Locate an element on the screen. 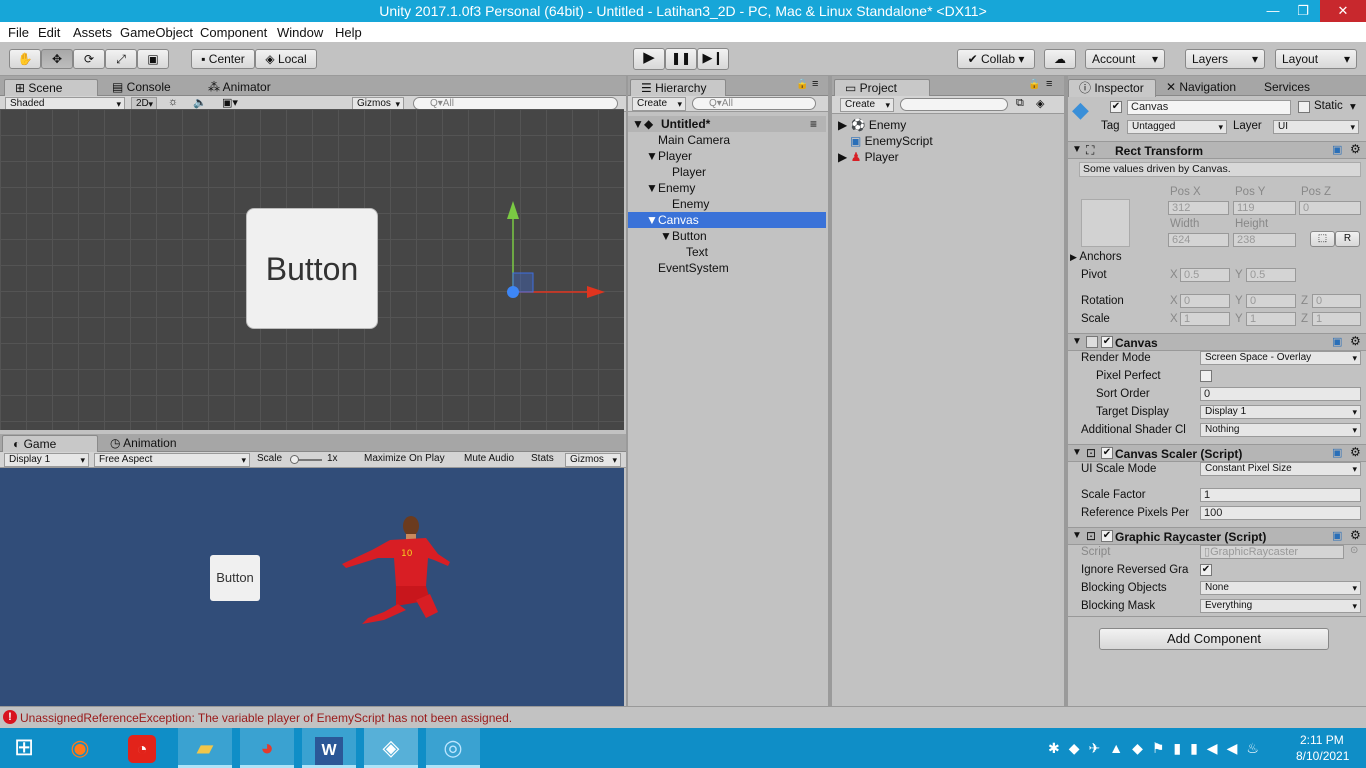 Image resolution: width=1366 pixels, height=768 pixels. menu-assets: Assets is located at coordinates (92, 32).